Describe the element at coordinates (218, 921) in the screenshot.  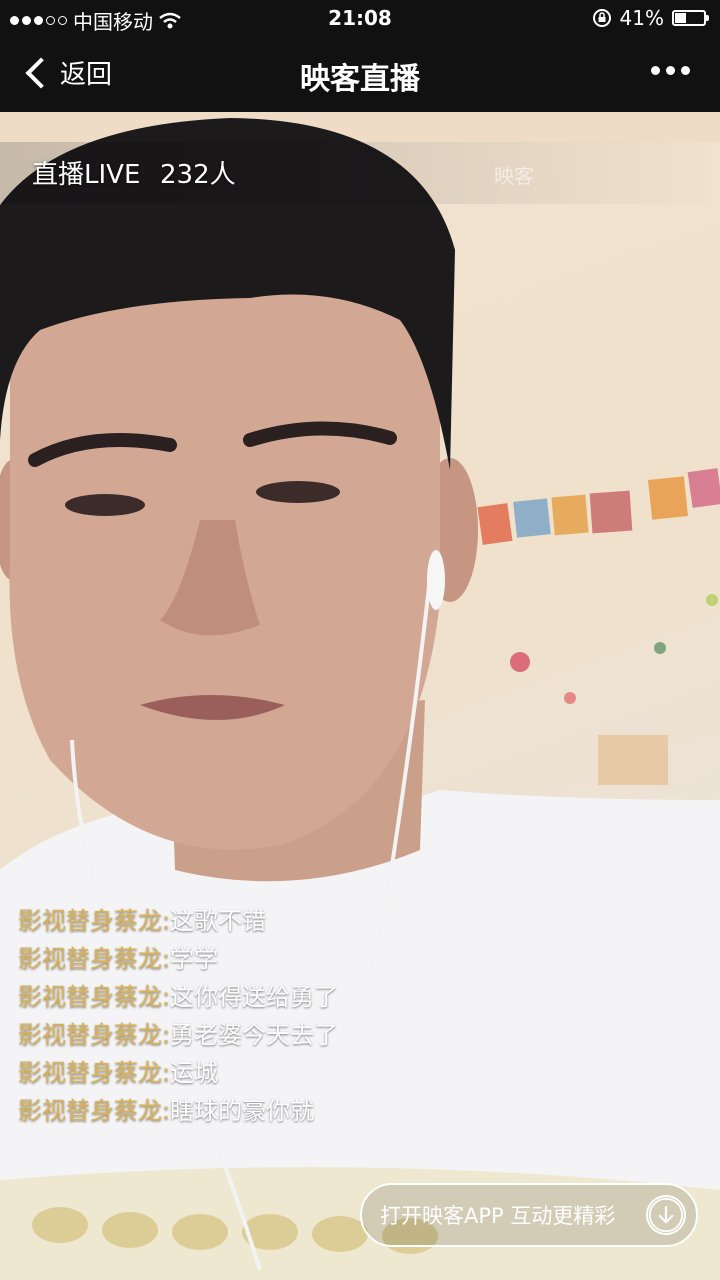
I see `chat-text: 这歌不错` at that location.